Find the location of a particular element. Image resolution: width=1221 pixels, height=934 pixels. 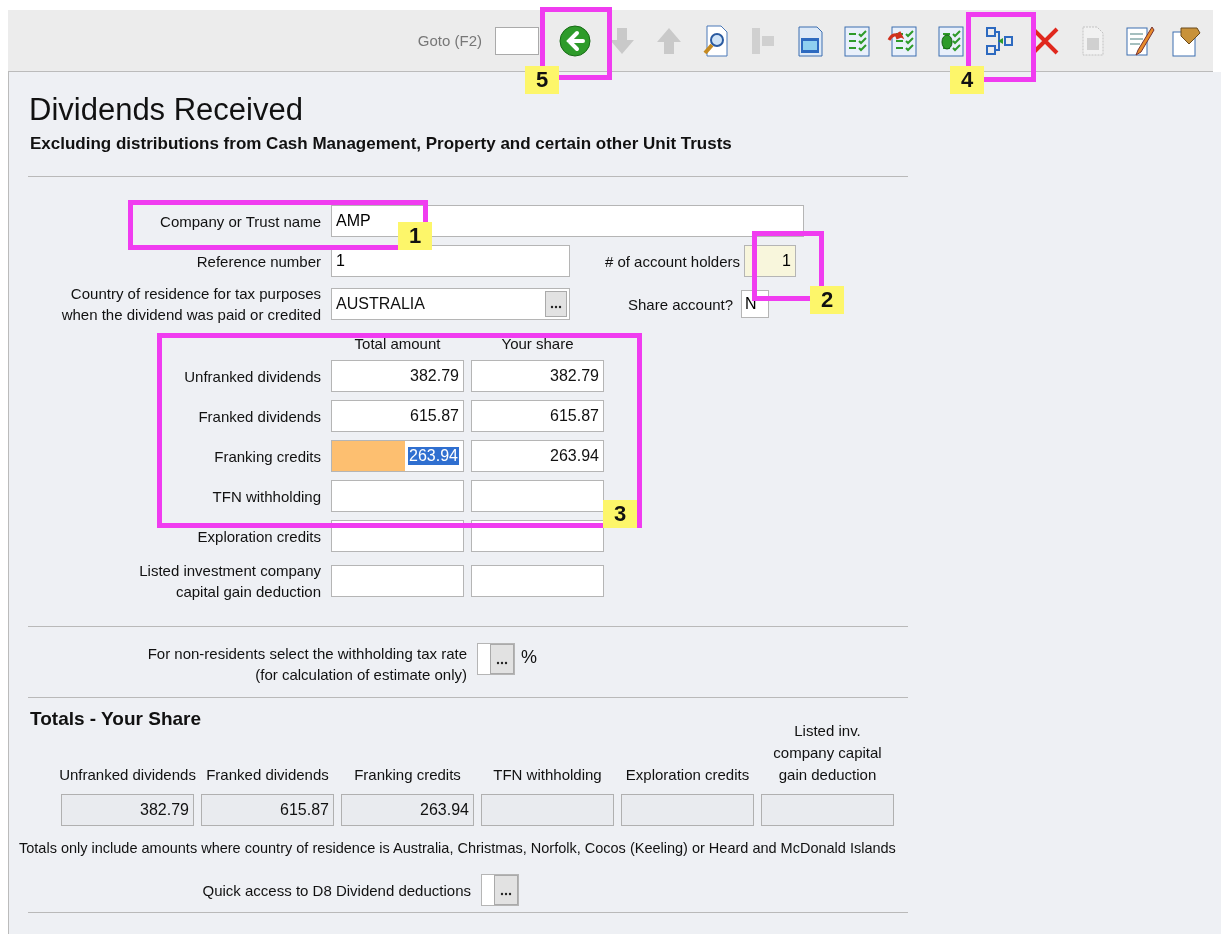

column-header: Franked dividends is located at coordinates (267, 775).